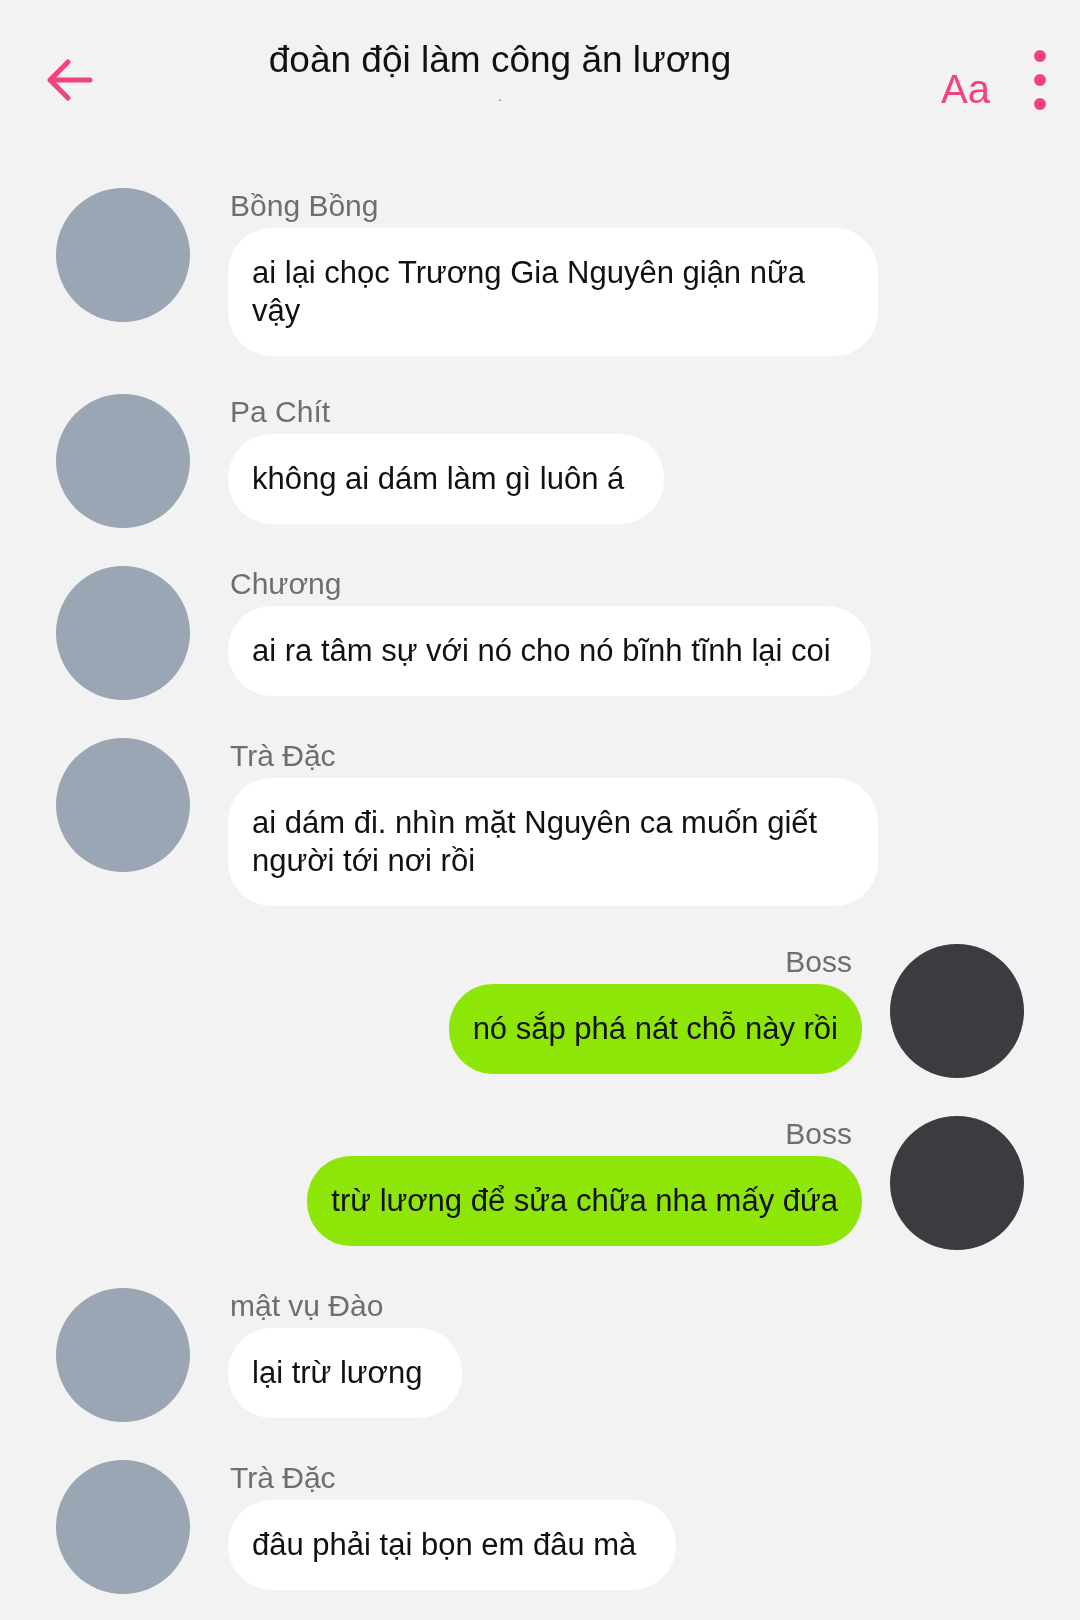 Image resolution: width=1080 pixels, height=1620 pixels. Describe the element at coordinates (553, 842) in the screenshot. I see `message-bubble: ai dám đi. nhìn mặt Nguyên ca muốn giết người tới nơi rồi` at that location.